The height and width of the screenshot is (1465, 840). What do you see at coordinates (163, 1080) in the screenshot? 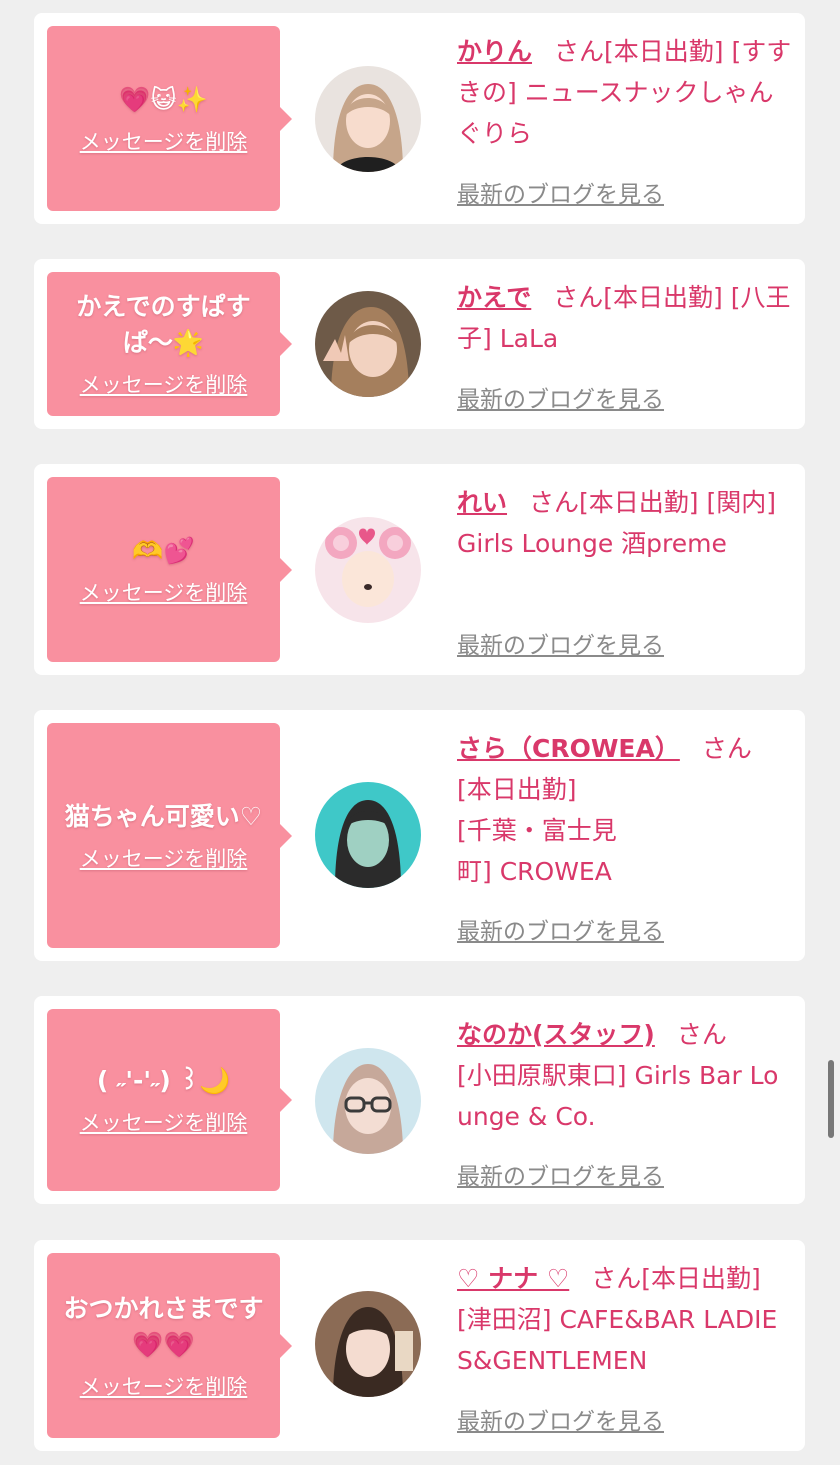
I see `message-text: ( ˶'-'˶) ꒱🌙` at bounding box center [163, 1080].